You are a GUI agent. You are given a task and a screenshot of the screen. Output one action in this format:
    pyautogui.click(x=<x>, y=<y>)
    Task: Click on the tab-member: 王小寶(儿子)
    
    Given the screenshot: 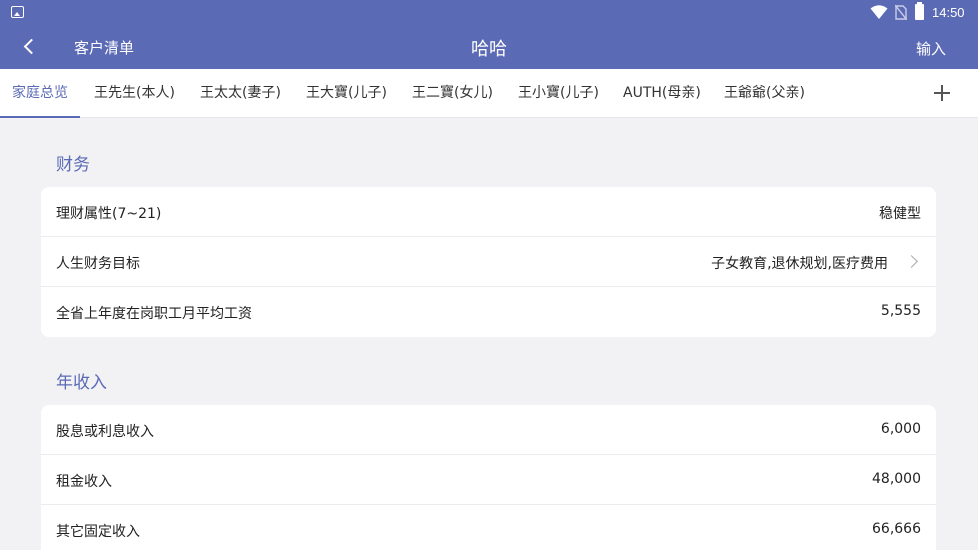 What is the action you would take?
    pyautogui.click(x=558, y=93)
    